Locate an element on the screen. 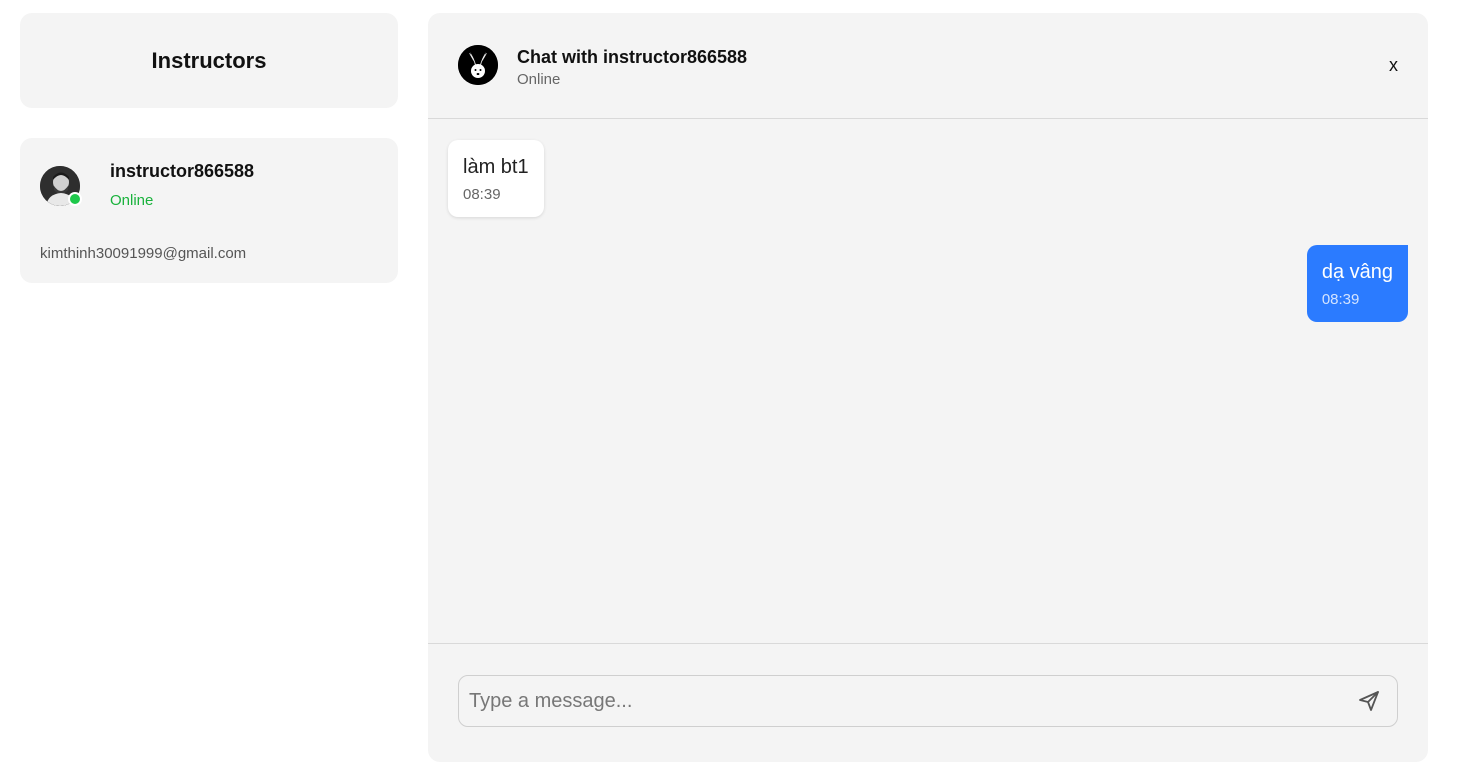  instructor-email: kimthinh30091999@gmail.com is located at coordinates (143, 253).